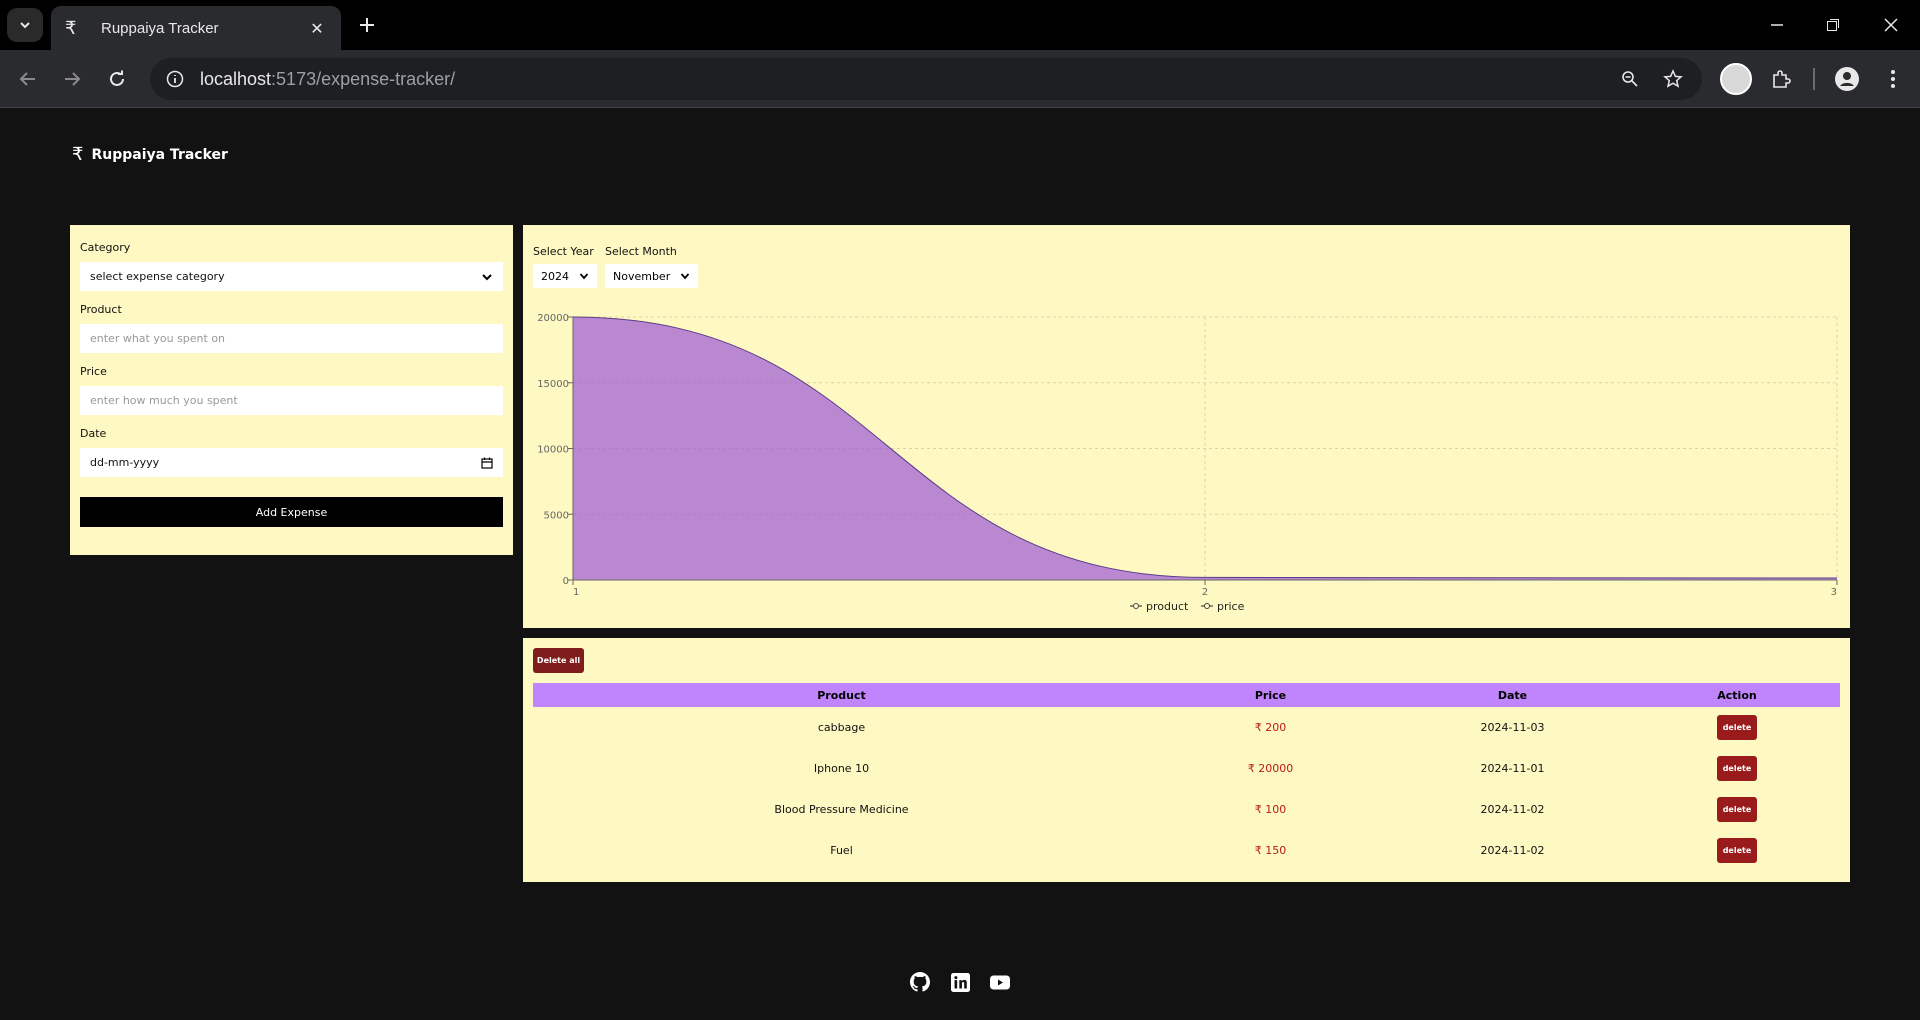  Describe the element at coordinates (960, 25) in the screenshot. I see `browser-tab-bar: ₹ Ruppaiya Tracker ✕` at that location.